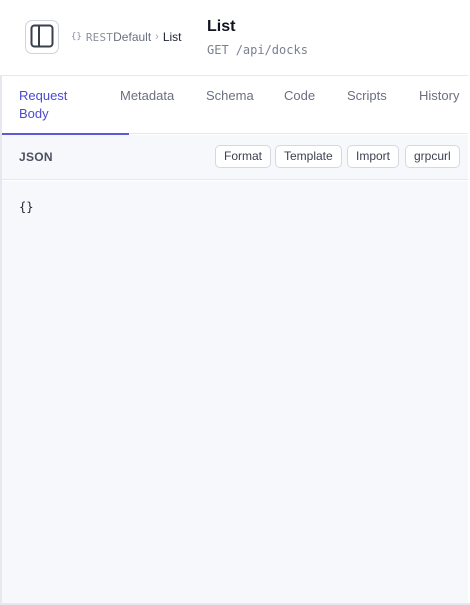 This screenshot has width=470, height=605. What do you see at coordinates (271, 50) in the screenshot?
I see `endpoint-path: /api/docks` at bounding box center [271, 50].